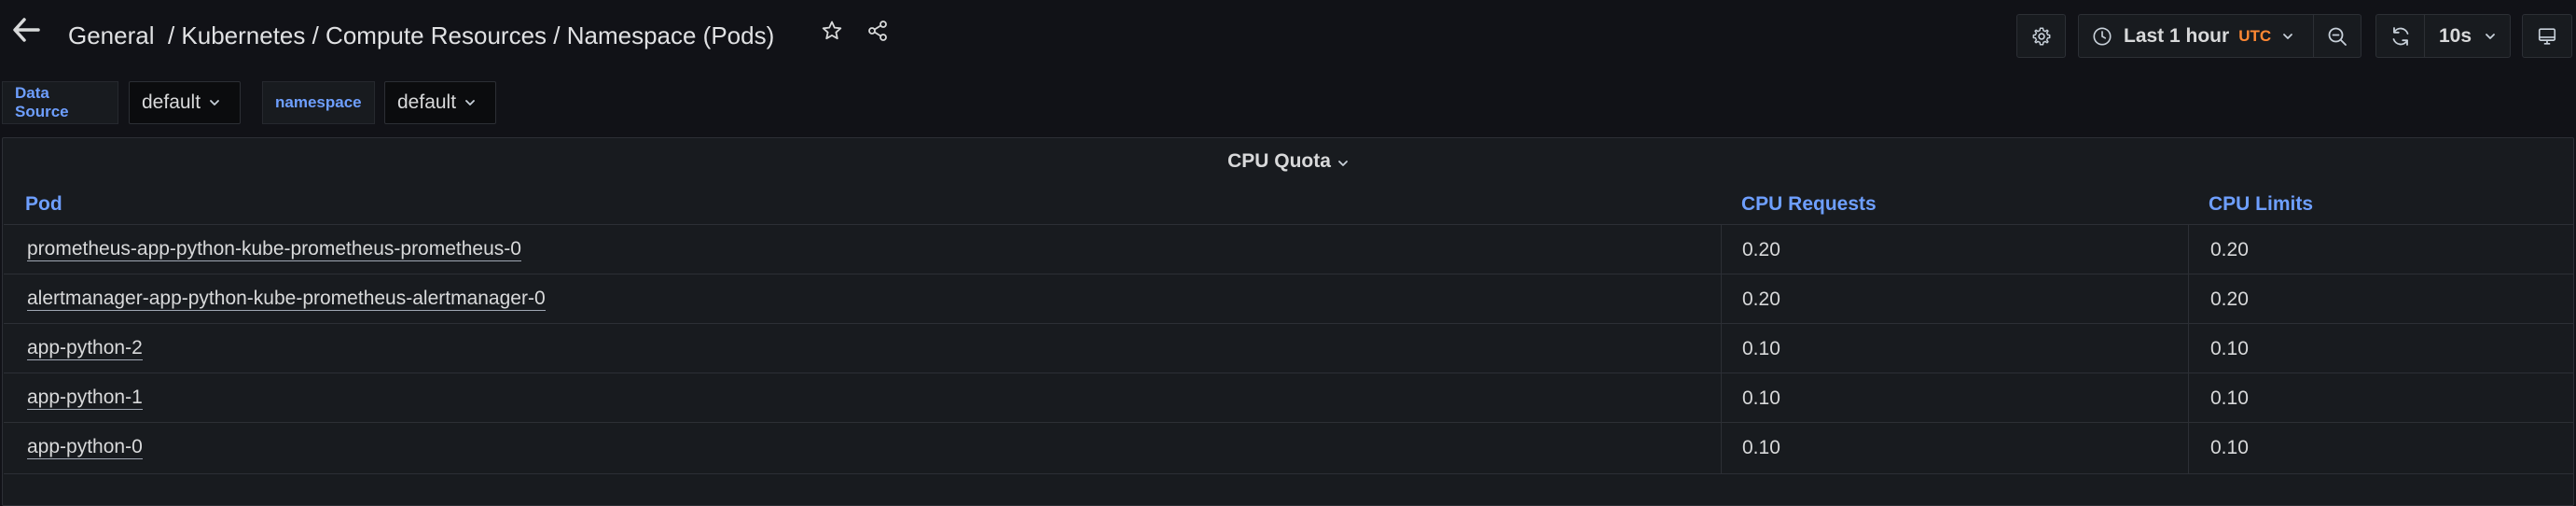 The height and width of the screenshot is (506, 2576). What do you see at coordinates (1809, 204) in the screenshot?
I see `column-header-cpu-requests: CPU Requests` at bounding box center [1809, 204].